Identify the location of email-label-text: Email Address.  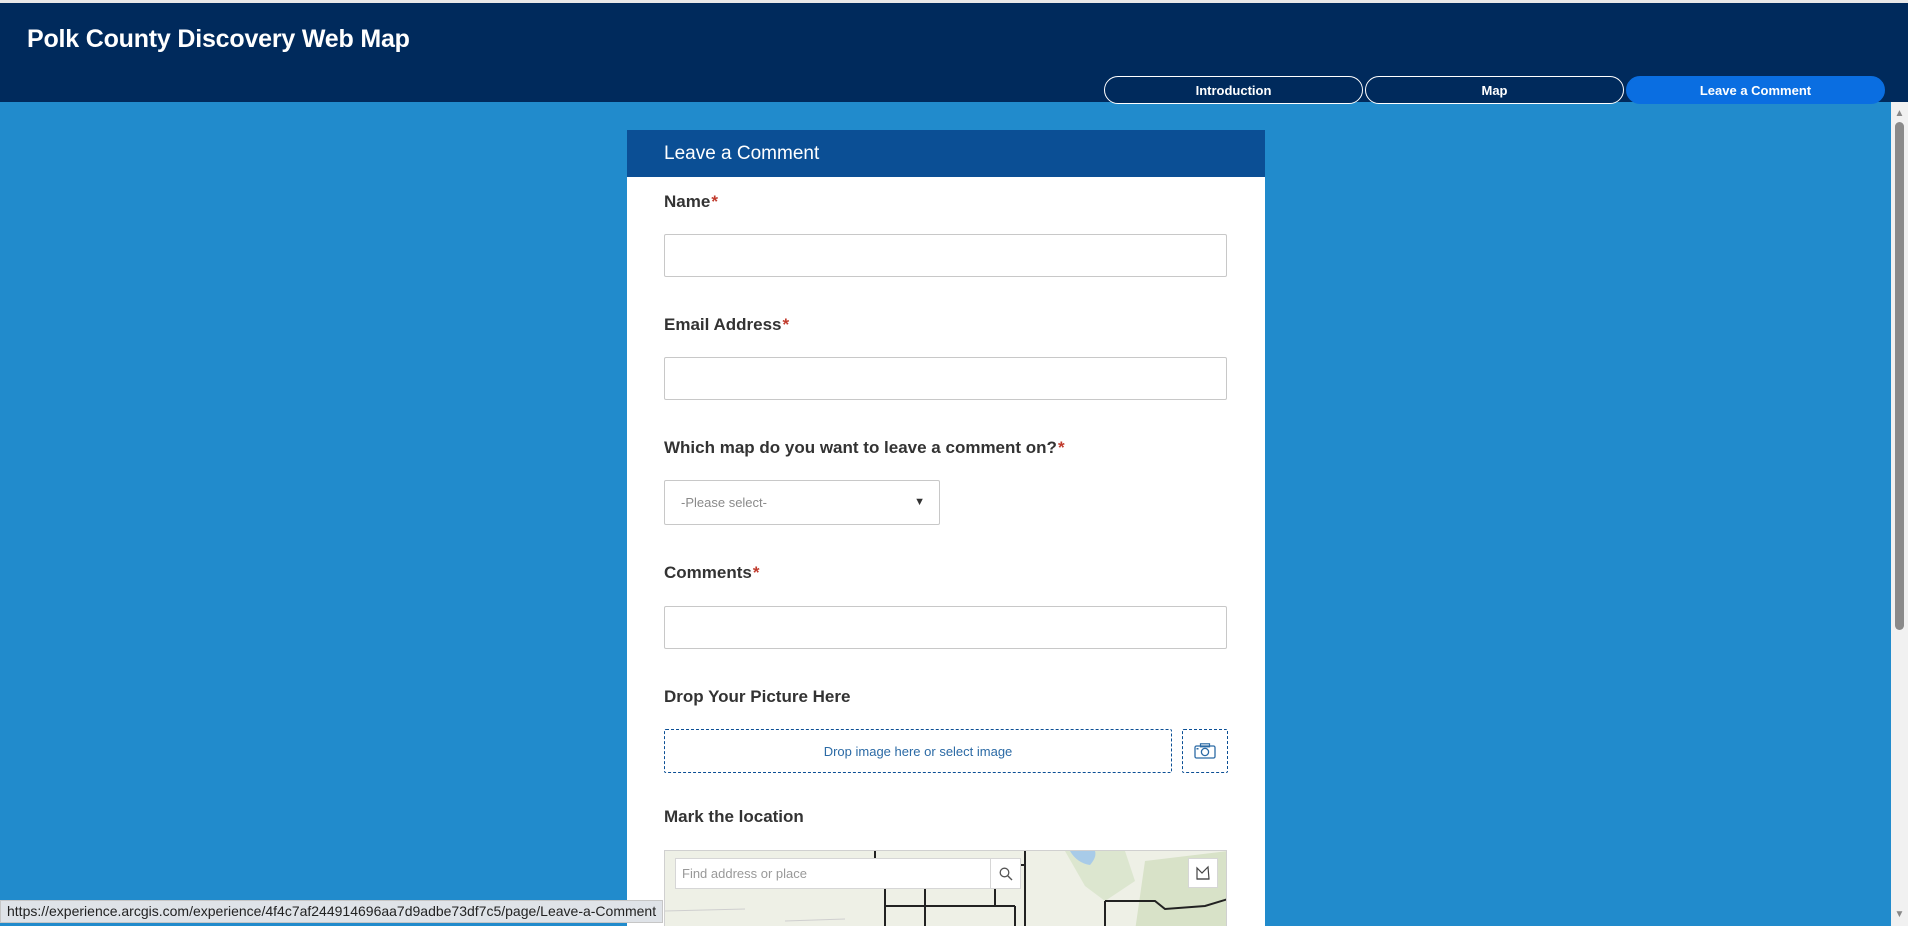
(723, 324).